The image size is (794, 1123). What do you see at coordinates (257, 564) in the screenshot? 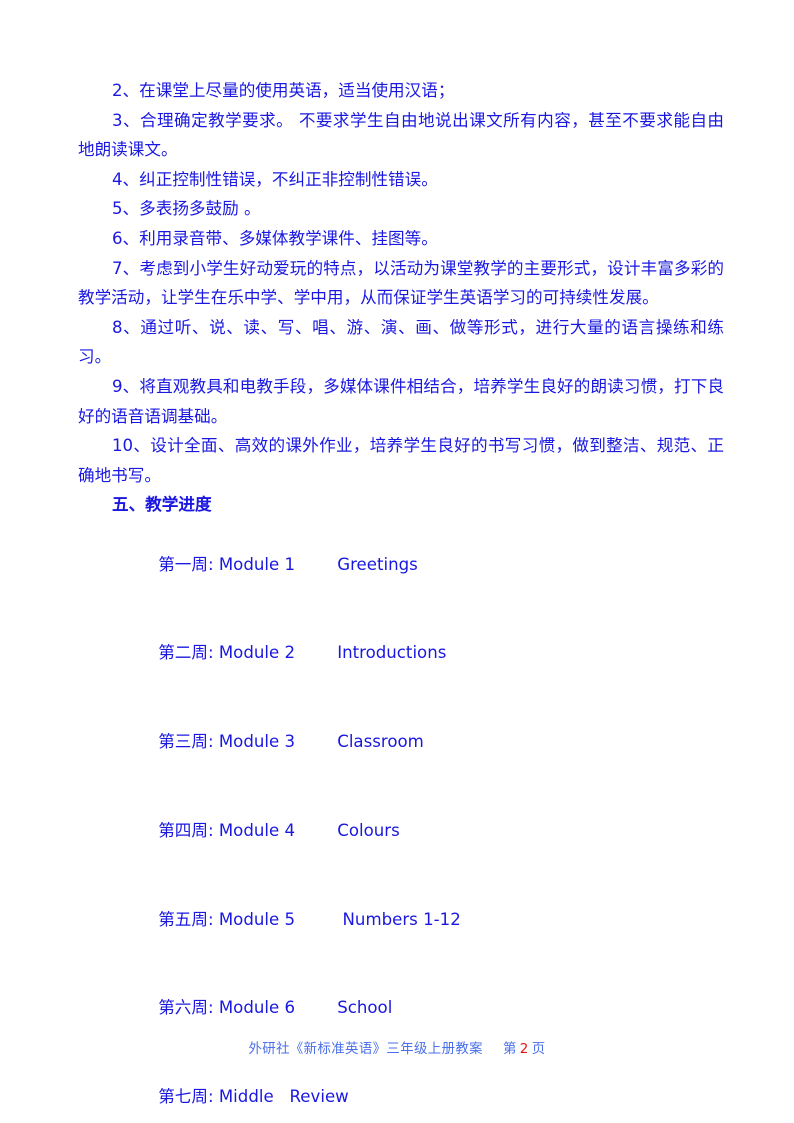
I see `schedule-module: Module 1` at bounding box center [257, 564].